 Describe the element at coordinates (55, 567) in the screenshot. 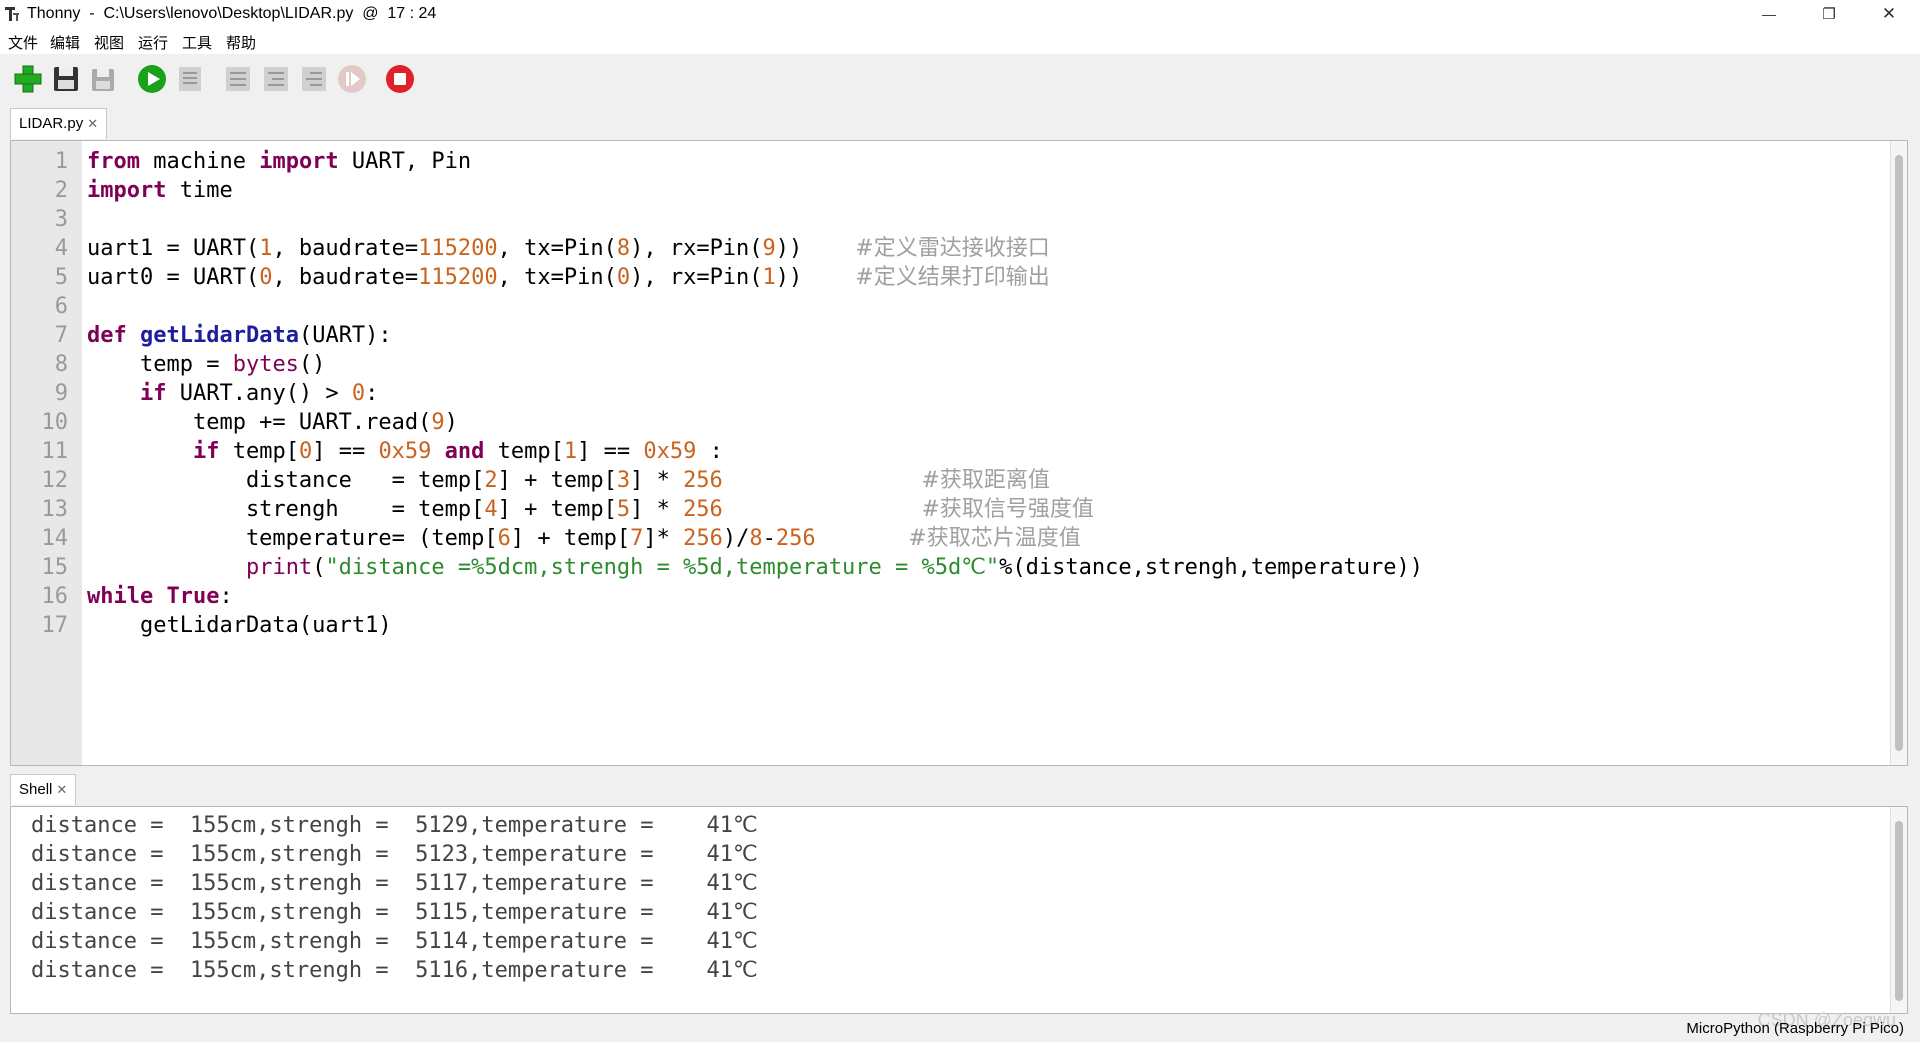

I see `line-number: 15` at that location.